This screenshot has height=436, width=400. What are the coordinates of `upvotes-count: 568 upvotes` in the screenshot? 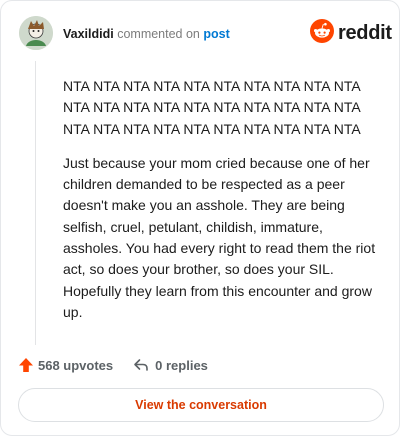 It's located at (76, 365).